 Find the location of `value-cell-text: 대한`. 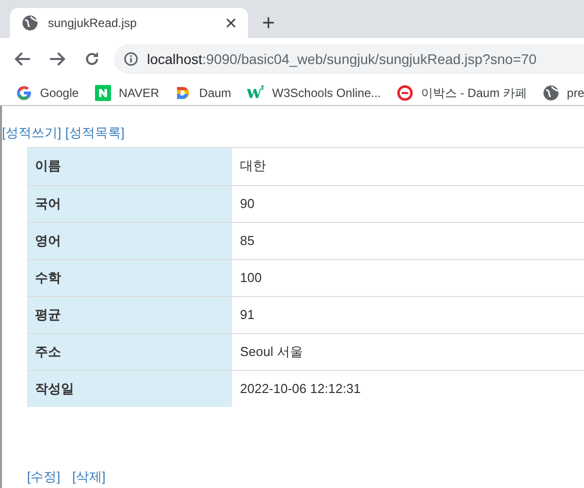

value-cell-text: 대한 is located at coordinates (253, 166).